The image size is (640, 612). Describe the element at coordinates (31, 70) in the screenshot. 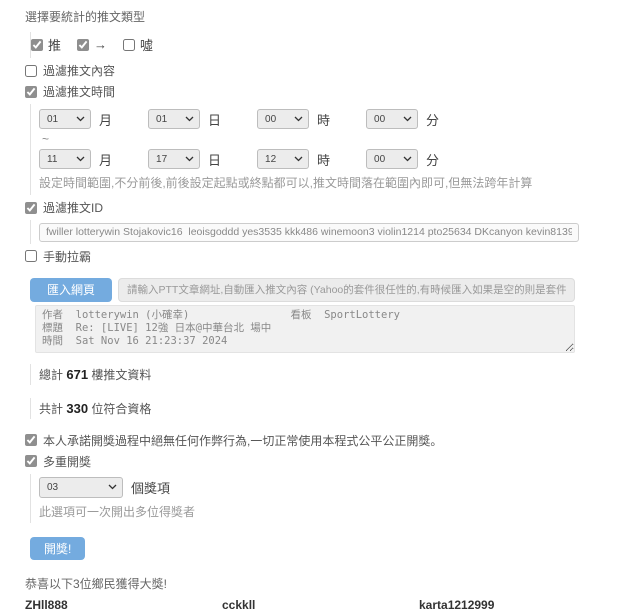

I see `filter-content-checkbox` at that location.